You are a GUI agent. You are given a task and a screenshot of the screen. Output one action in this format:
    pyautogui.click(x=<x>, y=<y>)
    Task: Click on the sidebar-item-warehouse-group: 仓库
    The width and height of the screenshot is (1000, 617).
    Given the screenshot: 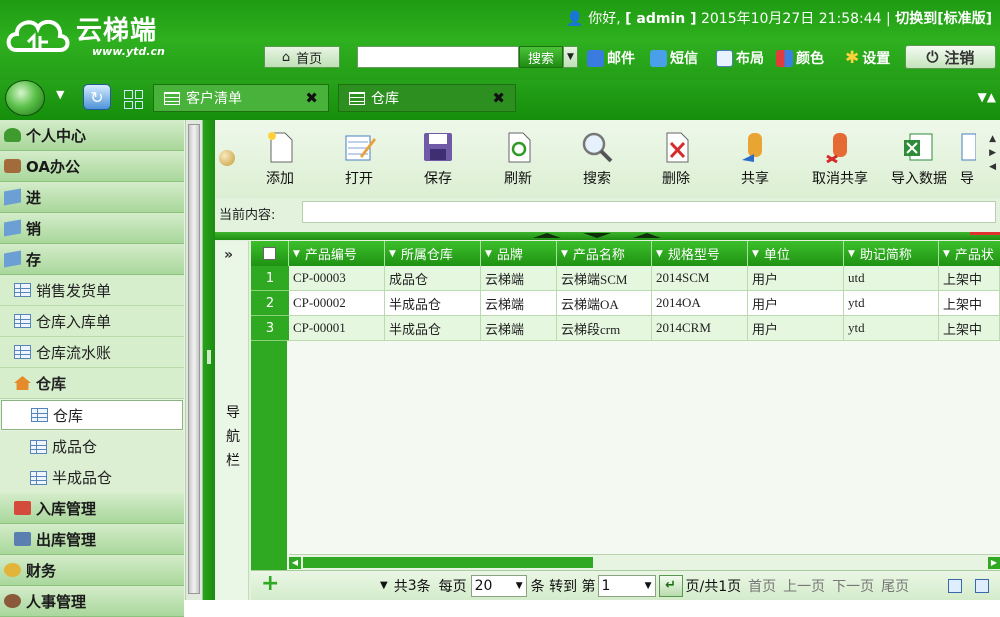 What is the action you would take?
    pyautogui.click(x=92, y=383)
    